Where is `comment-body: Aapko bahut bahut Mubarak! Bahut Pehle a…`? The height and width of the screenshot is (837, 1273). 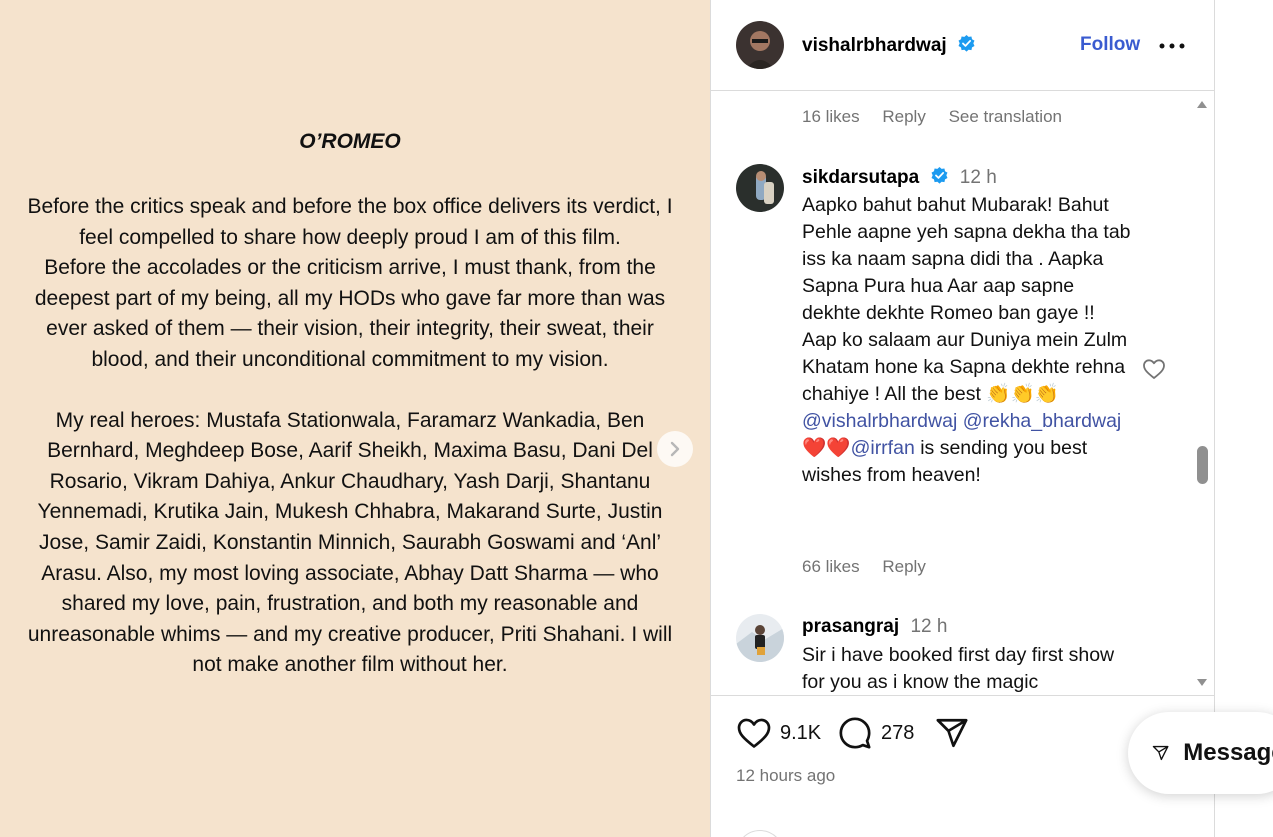 comment-body: Aapko bahut bahut Mubarak! Bahut Pehle a… is located at coordinates (966, 299).